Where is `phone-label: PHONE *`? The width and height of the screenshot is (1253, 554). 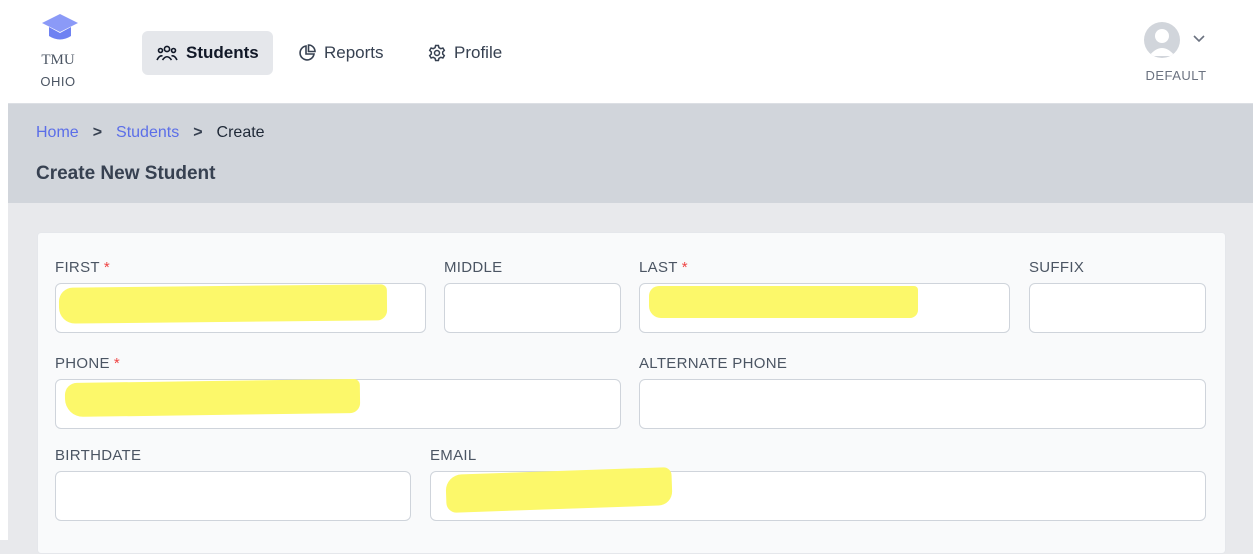 phone-label: PHONE * is located at coordinates (87, 363).